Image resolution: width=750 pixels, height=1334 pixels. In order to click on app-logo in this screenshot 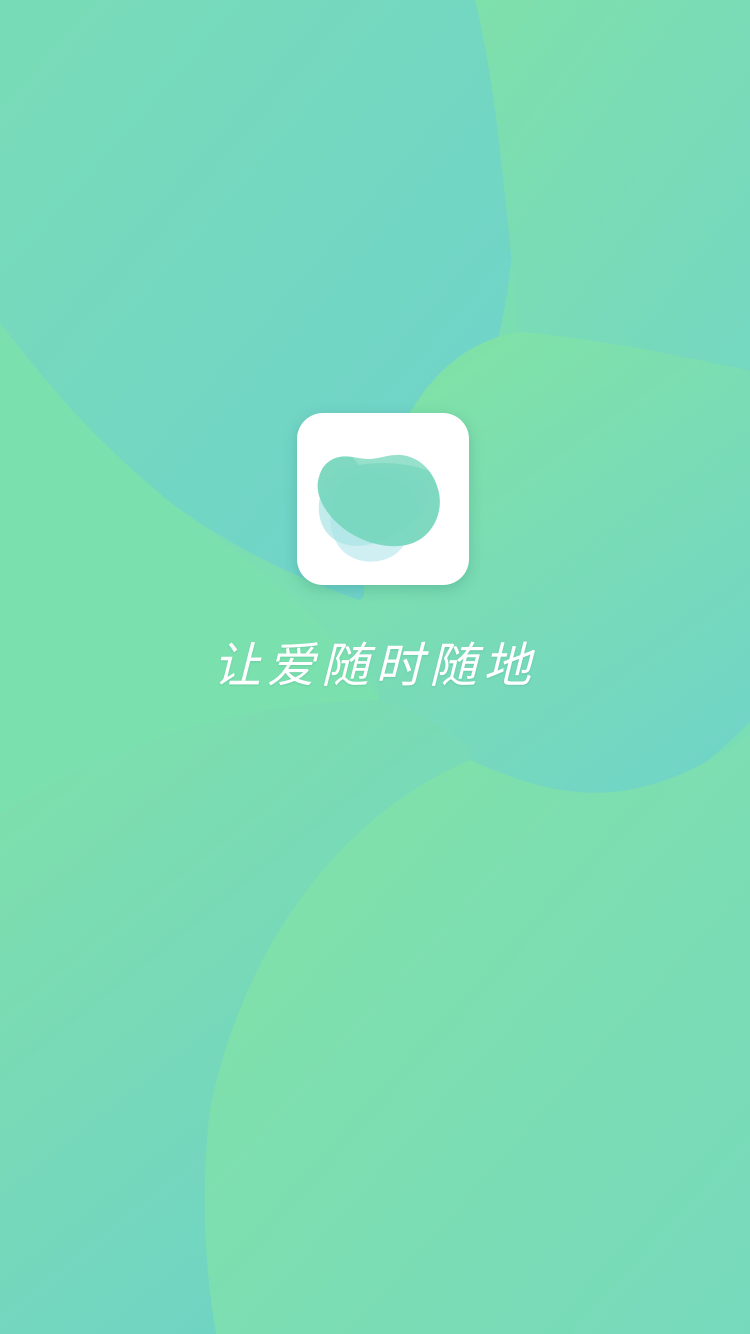, I will do `click(383, 499)`.